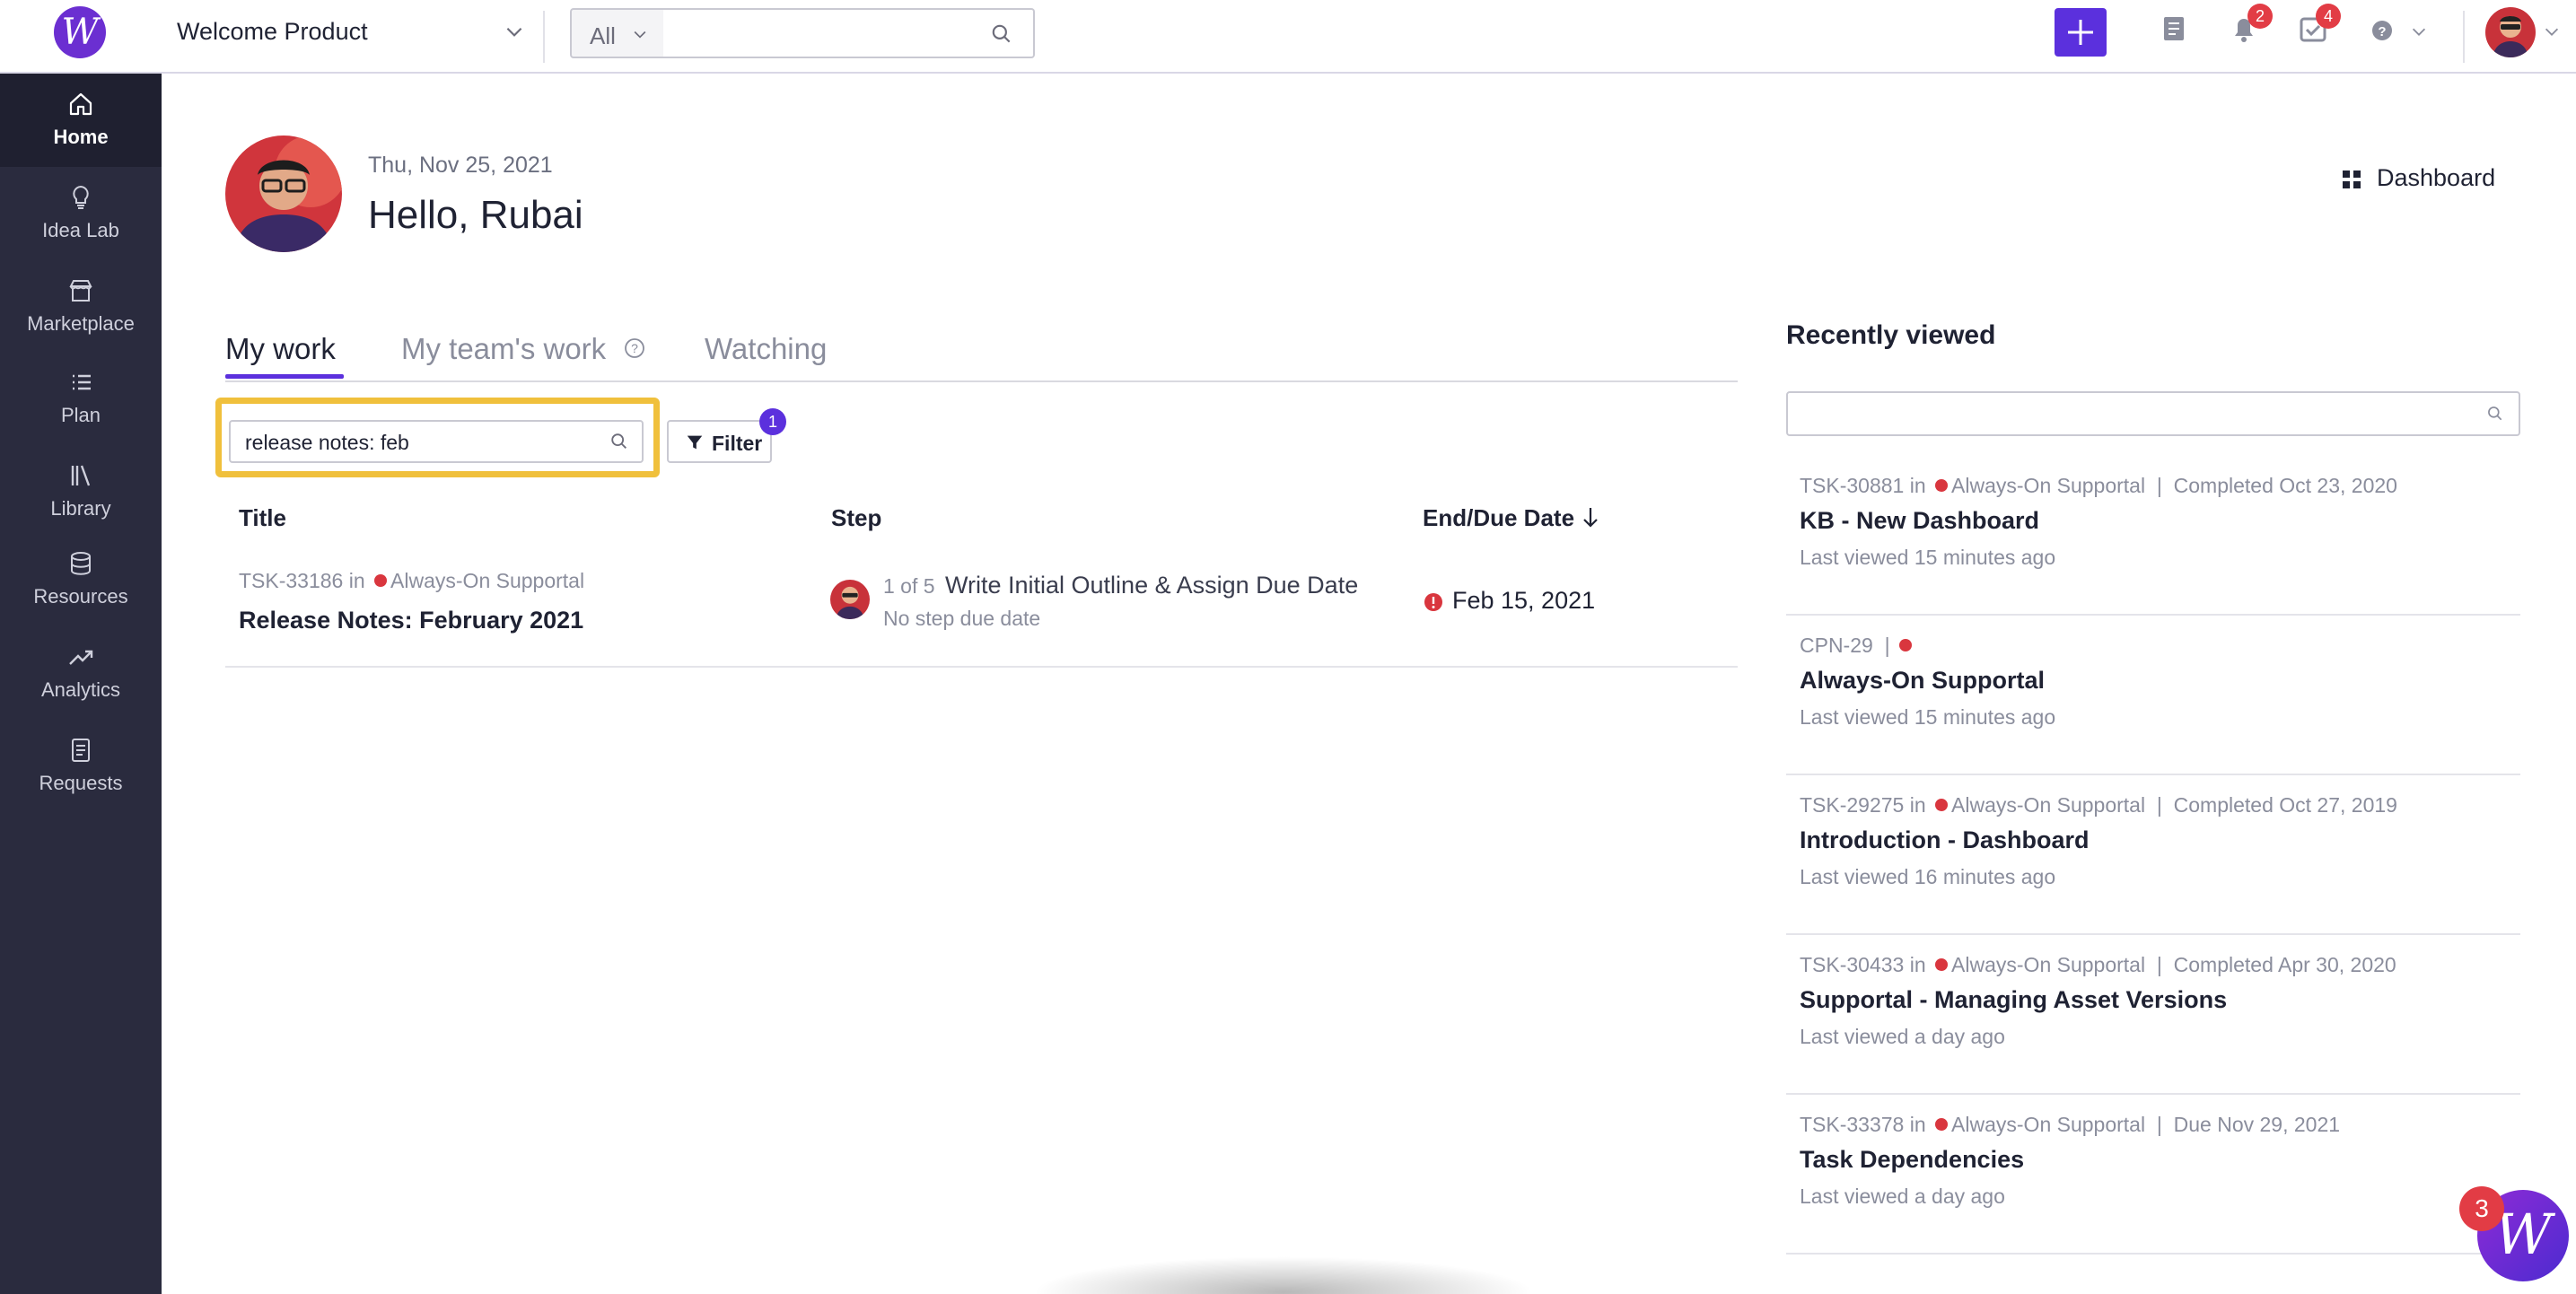  What do you see at coordinates (81, 579) in the screenshot?
I see `sidebar-item-resources: Resources` at bounding box center [81, 579].